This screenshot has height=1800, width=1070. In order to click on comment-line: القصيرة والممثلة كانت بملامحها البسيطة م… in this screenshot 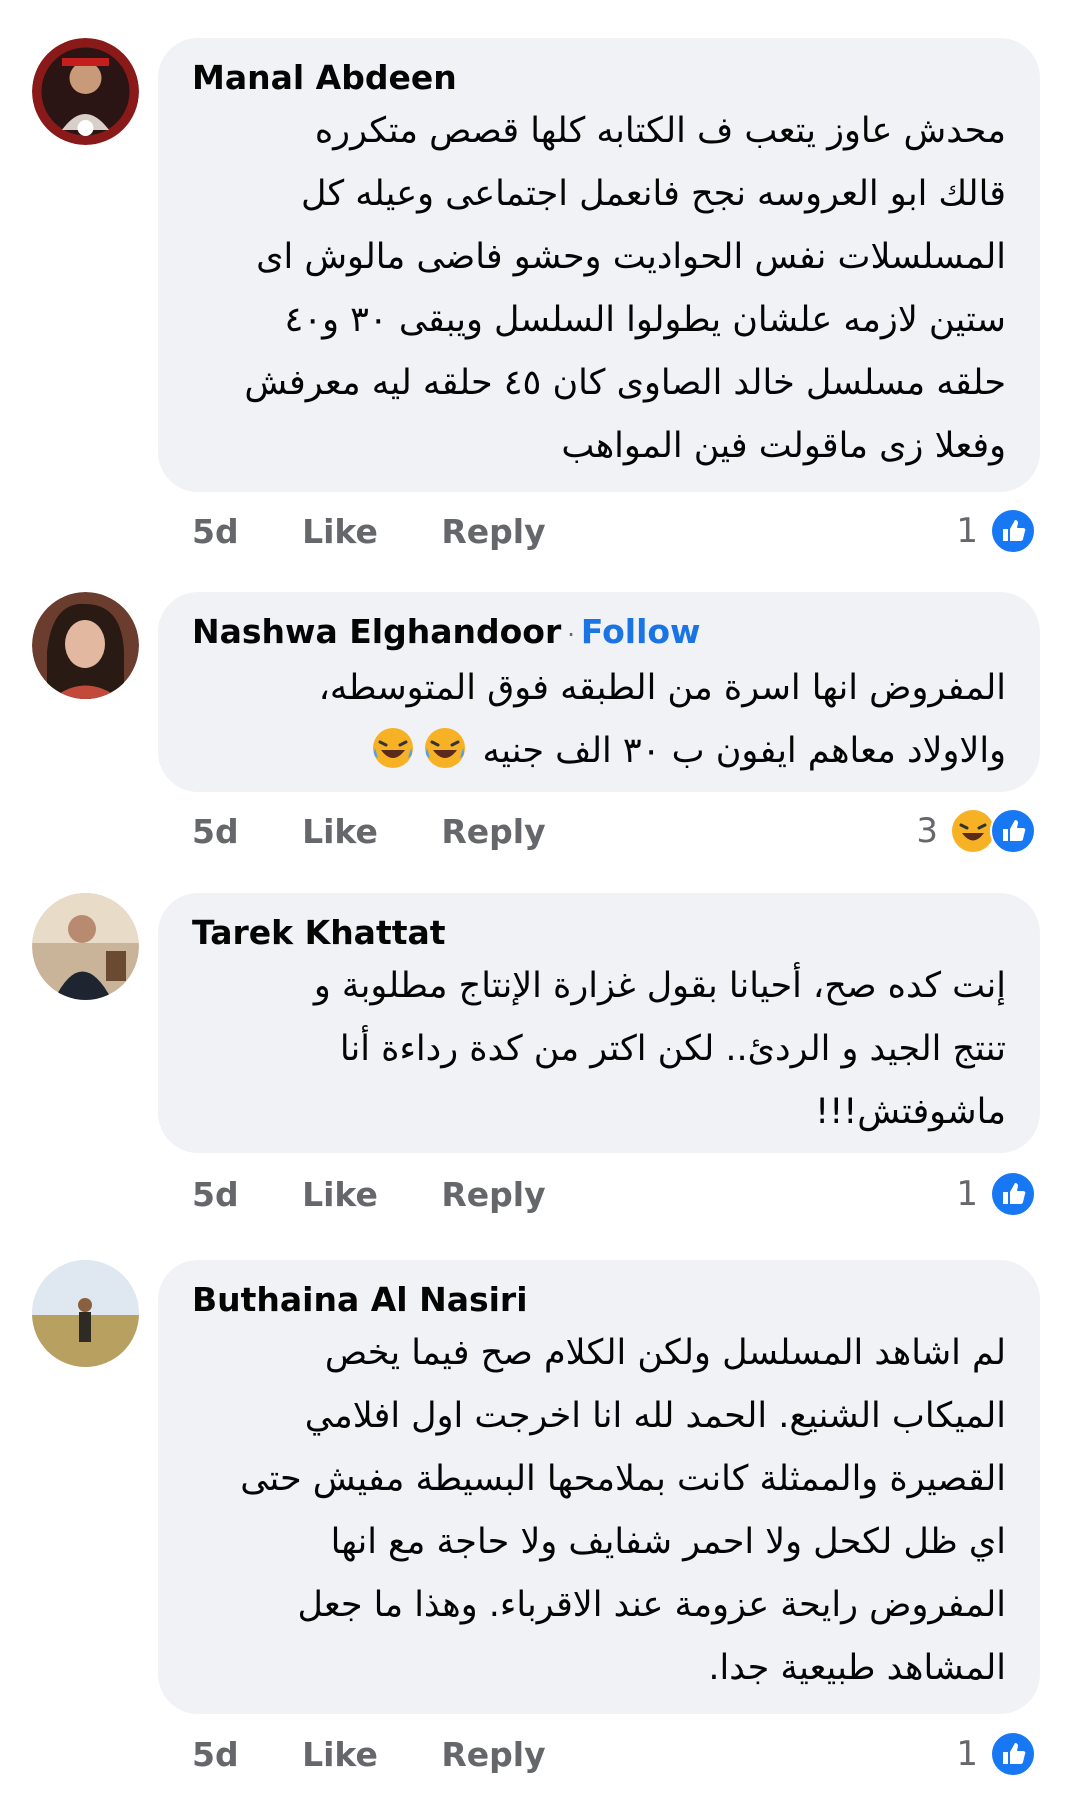, I will do `click(623, 1479)`.